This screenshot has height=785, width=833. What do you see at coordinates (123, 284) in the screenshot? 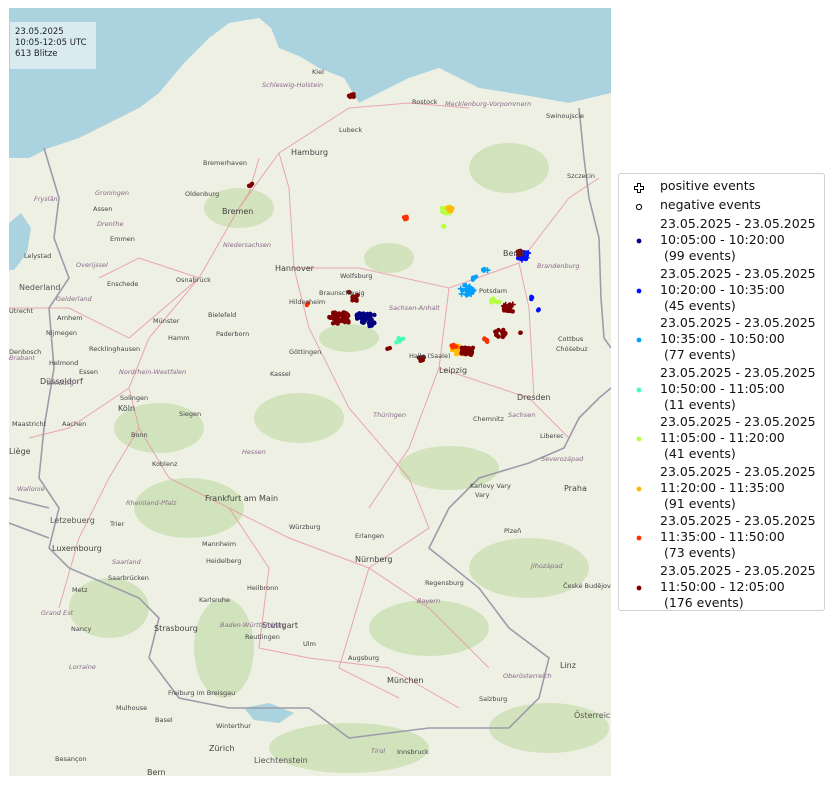
I see `city-label: Enschede` at bounding box center [123, 284].